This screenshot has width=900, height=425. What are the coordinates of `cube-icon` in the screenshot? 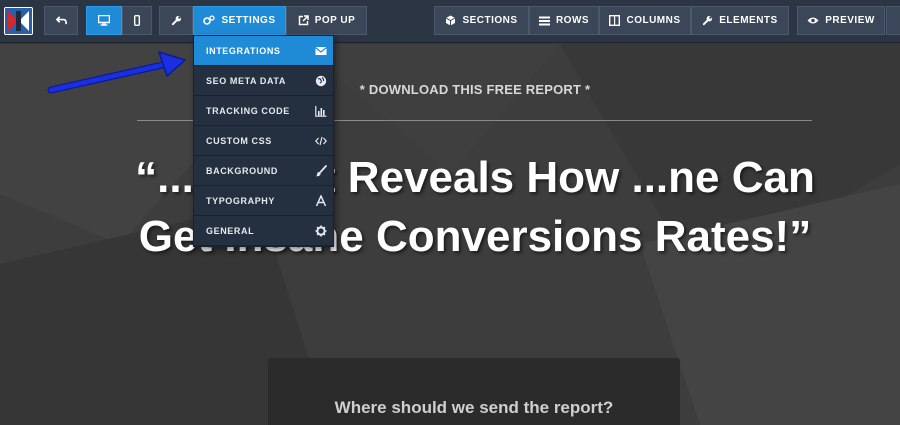 It's located at (451, 20).